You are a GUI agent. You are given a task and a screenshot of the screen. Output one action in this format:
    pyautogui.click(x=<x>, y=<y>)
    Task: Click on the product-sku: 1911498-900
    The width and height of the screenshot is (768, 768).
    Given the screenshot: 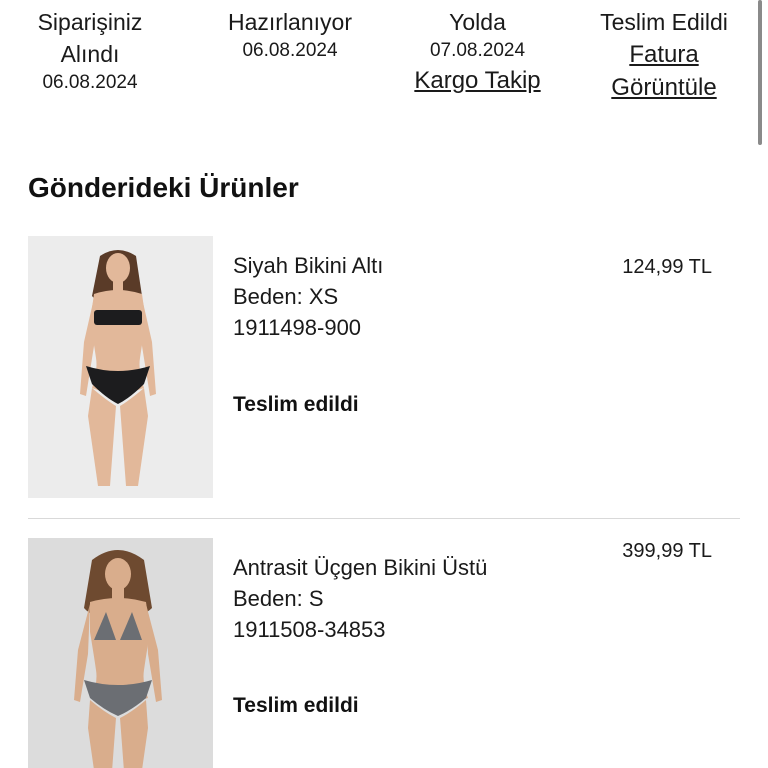 What is the action you would take?
    pyautogui.click(x=297, y=327)
    